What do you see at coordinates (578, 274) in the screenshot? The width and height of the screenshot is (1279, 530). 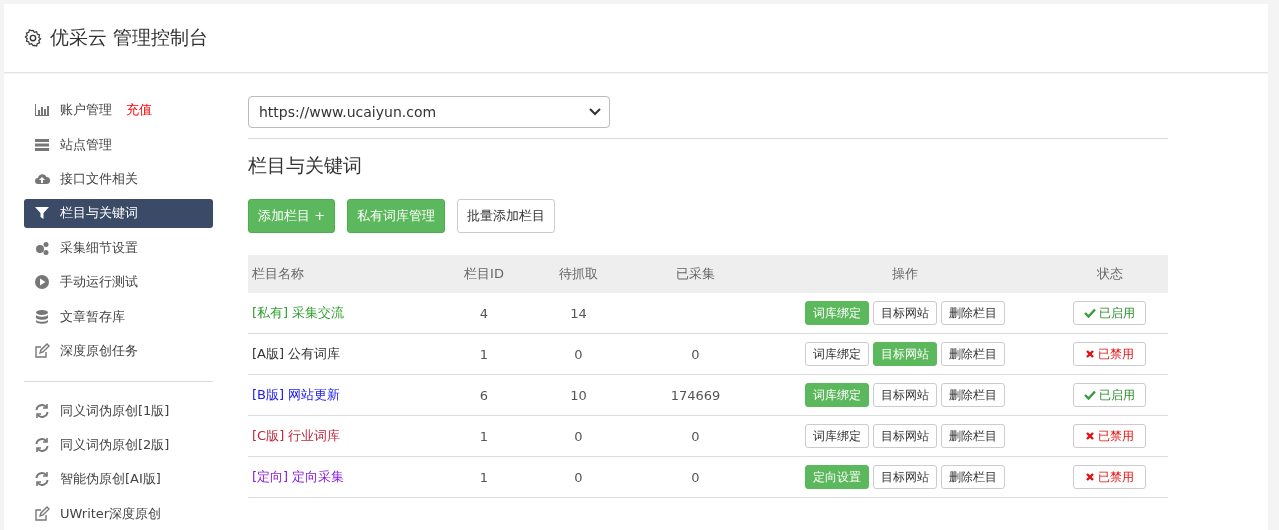 I see `column-header: 待抓取` at bounding box center [578, 274].